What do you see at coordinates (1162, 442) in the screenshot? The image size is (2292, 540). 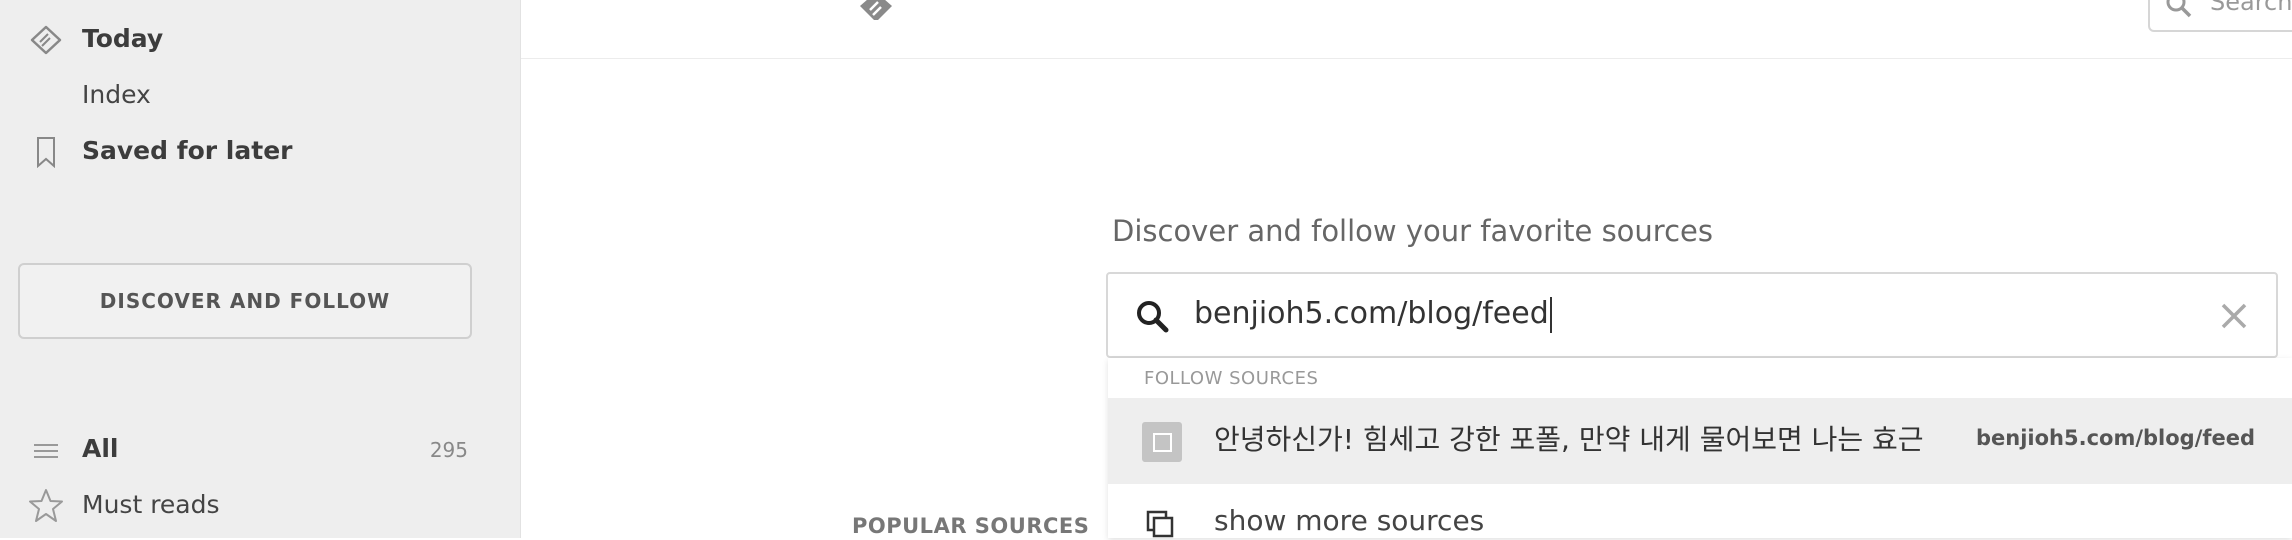 I see `feed-thumbnail-icon` at bounding box center [1162, 442].